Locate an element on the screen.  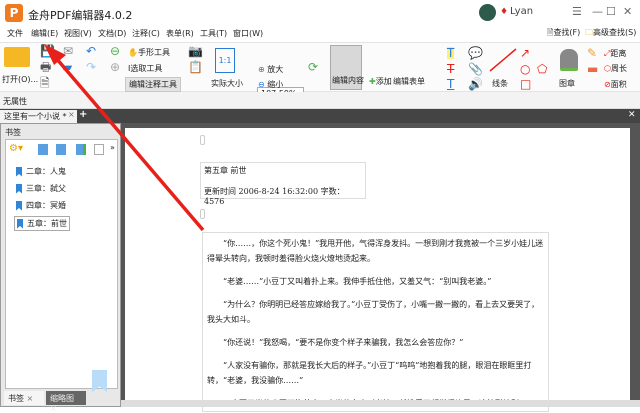
strikeout-icon: T is located at coordinates (450, 69).